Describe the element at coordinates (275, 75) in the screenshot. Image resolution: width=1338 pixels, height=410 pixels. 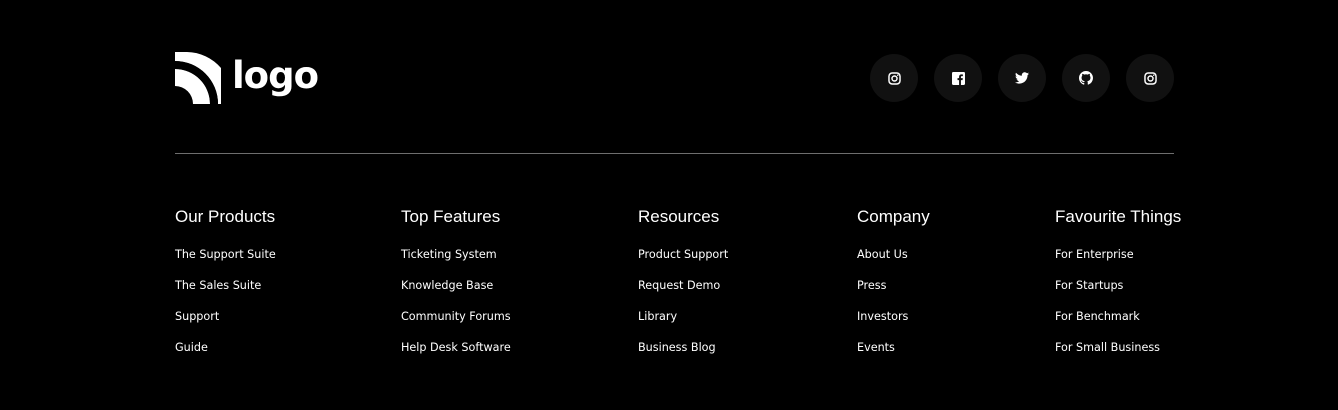
I see `logo-text: logo` at that location.